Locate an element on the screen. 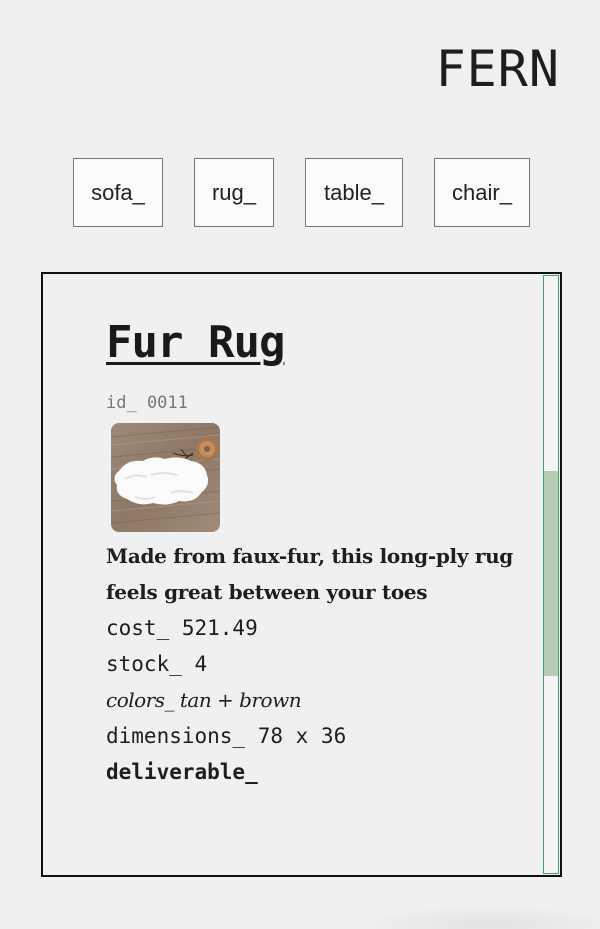 The width and height of the screenshot is (600, 929). scrollbar-thumb is located at coordinates (551, 573).